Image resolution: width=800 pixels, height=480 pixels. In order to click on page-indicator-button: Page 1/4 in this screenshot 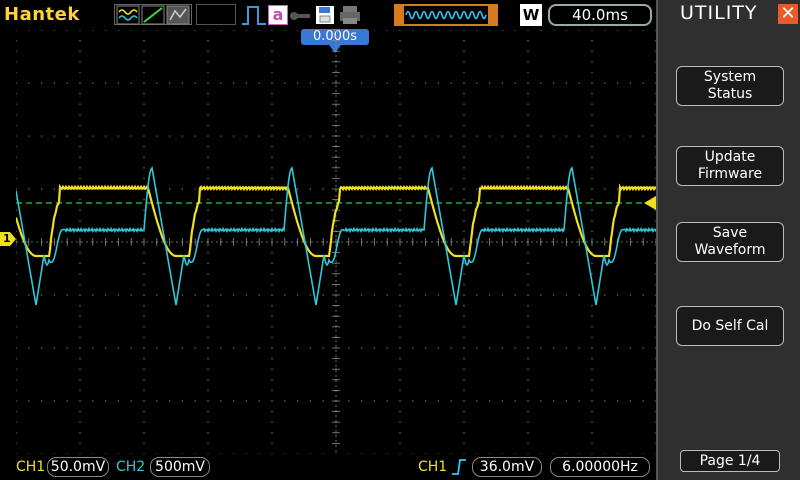, I will do `click(730, 461)`.